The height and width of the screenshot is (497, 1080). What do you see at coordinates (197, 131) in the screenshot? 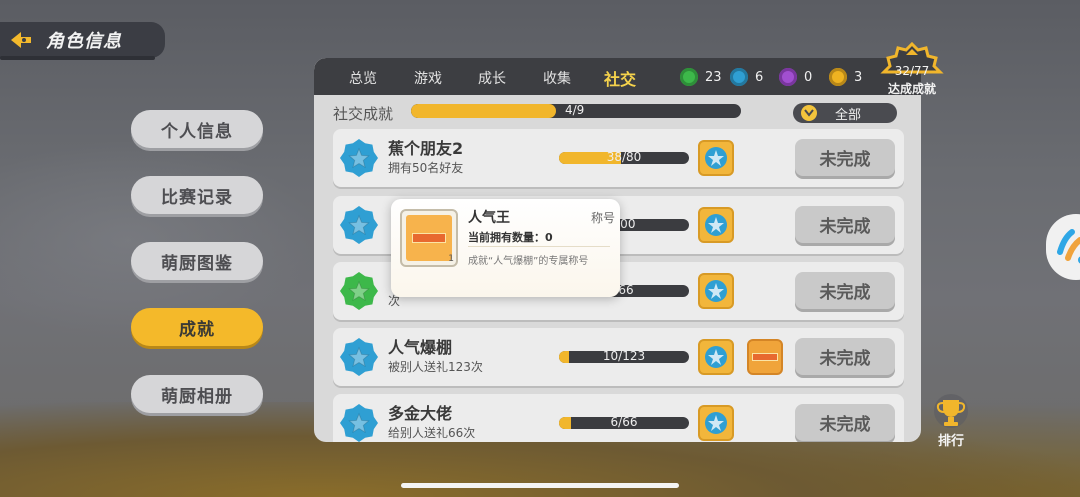
I see `menu-label: 个人信息` at bounding box center [197, 131].